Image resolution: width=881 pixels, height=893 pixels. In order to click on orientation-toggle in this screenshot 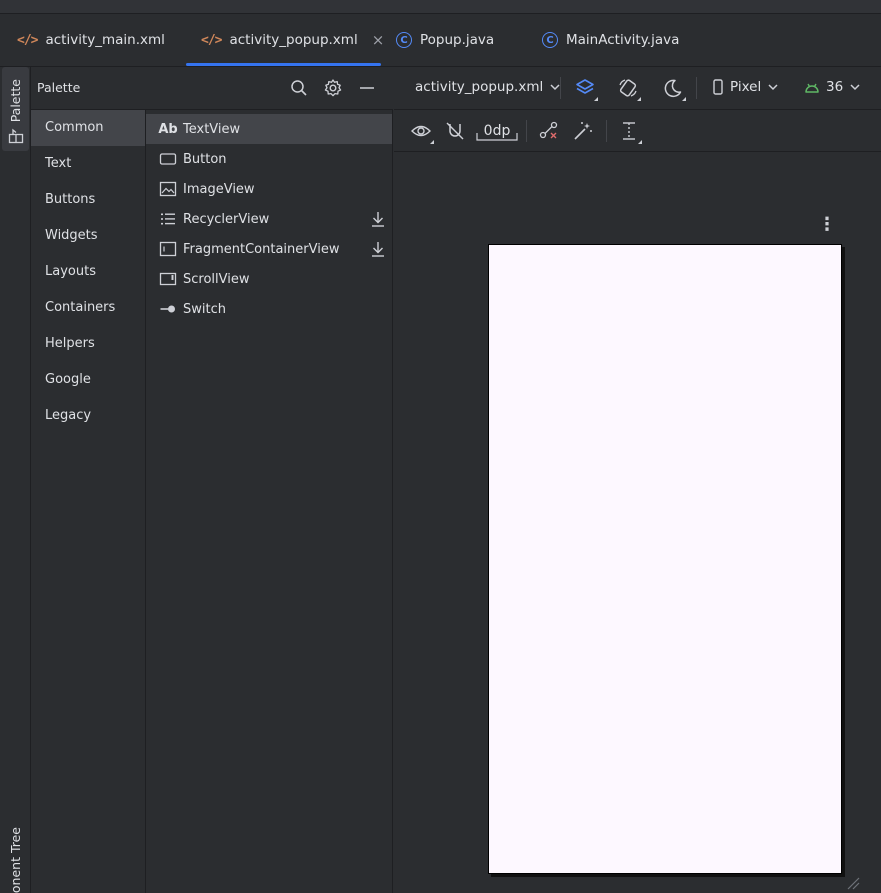, I will do `click(629, 89)`.